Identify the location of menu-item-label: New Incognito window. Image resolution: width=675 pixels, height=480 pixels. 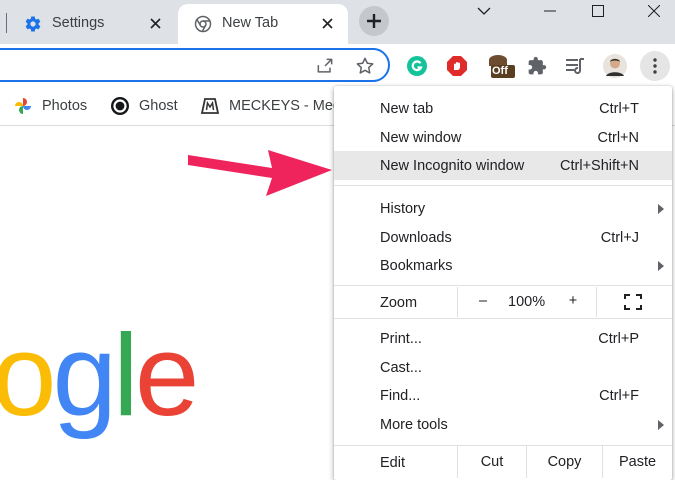
(452, 166).